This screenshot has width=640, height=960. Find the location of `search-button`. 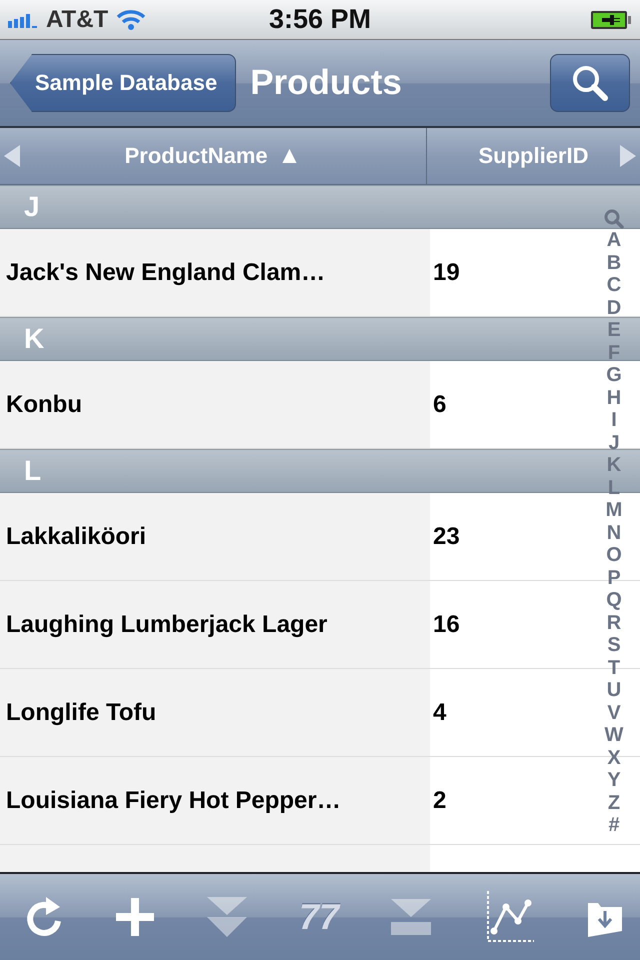

search-button is located at coordinates (590, 83).